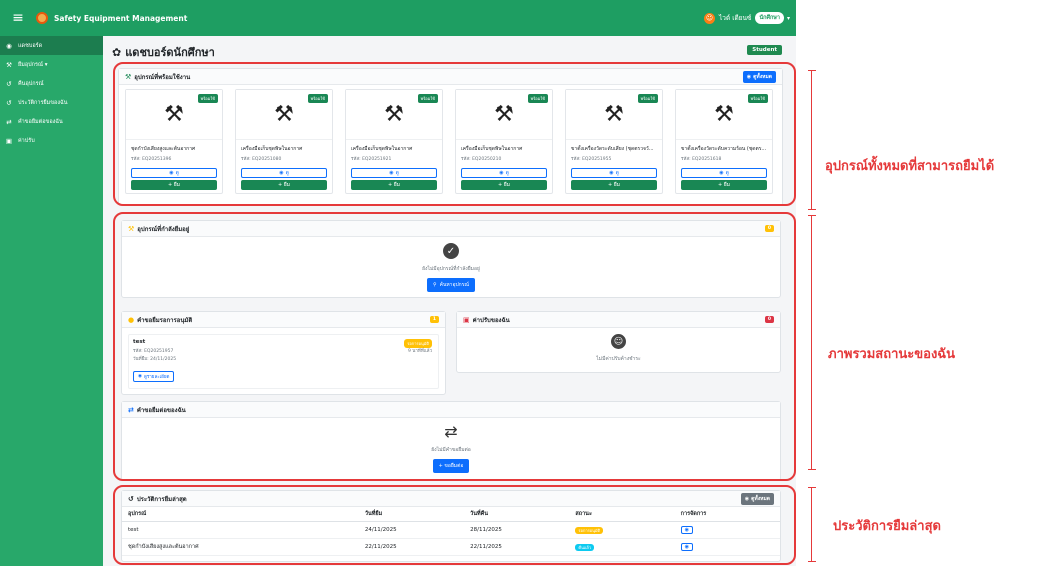  I want to click on sidebar-item-return: ↺ คืนอุปกรณ์, so click(51, 83).